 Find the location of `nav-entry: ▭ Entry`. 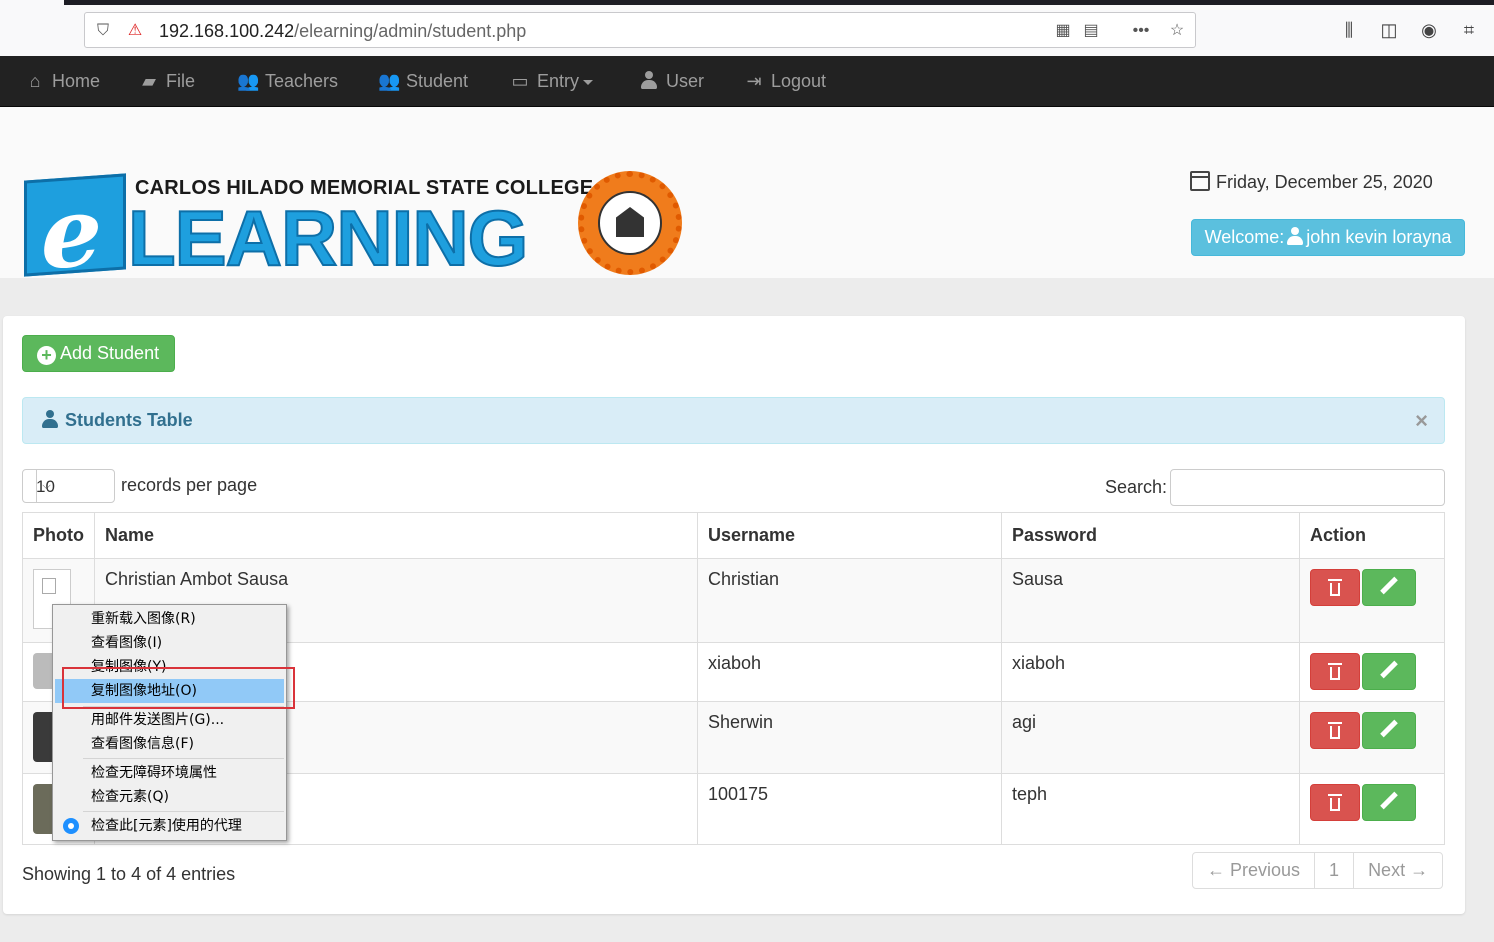

nav-entry: ▭ Entry is located at coordinates (551, 81).